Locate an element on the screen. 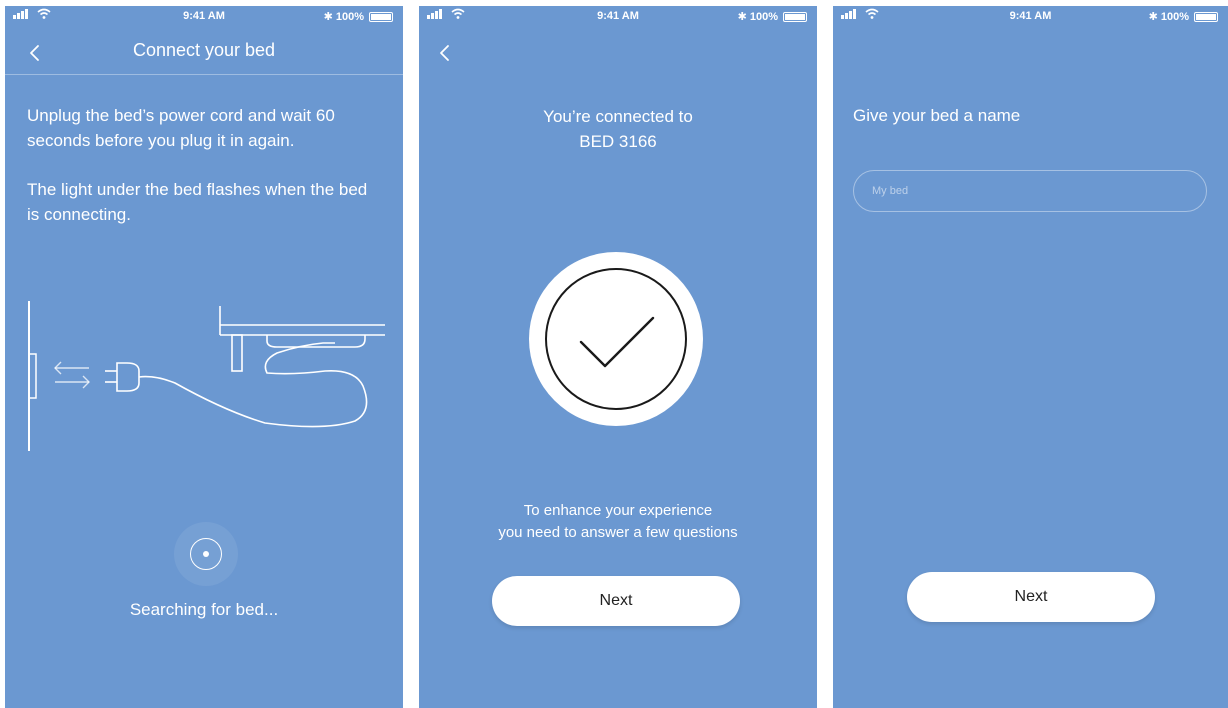  back-button is located at coordinates (445, 54).